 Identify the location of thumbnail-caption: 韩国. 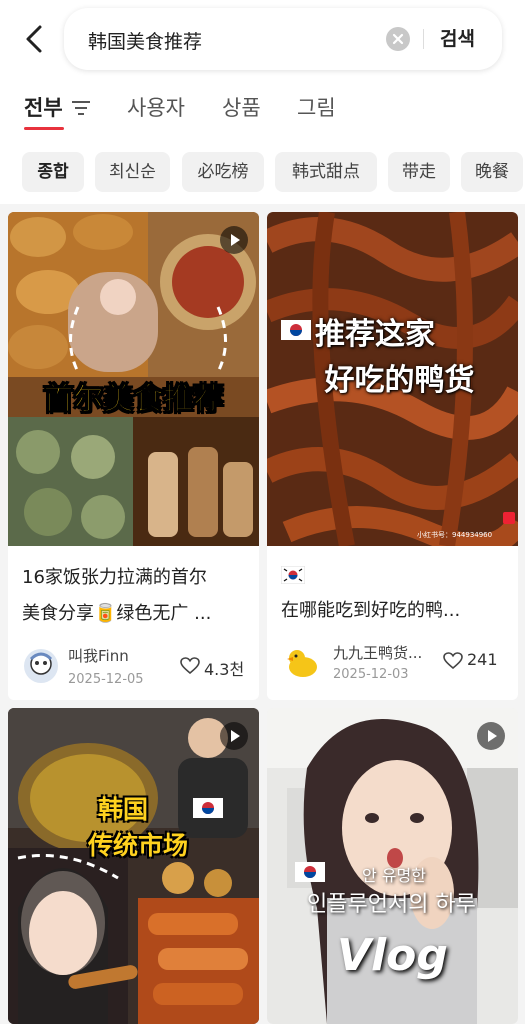
(123, 809).